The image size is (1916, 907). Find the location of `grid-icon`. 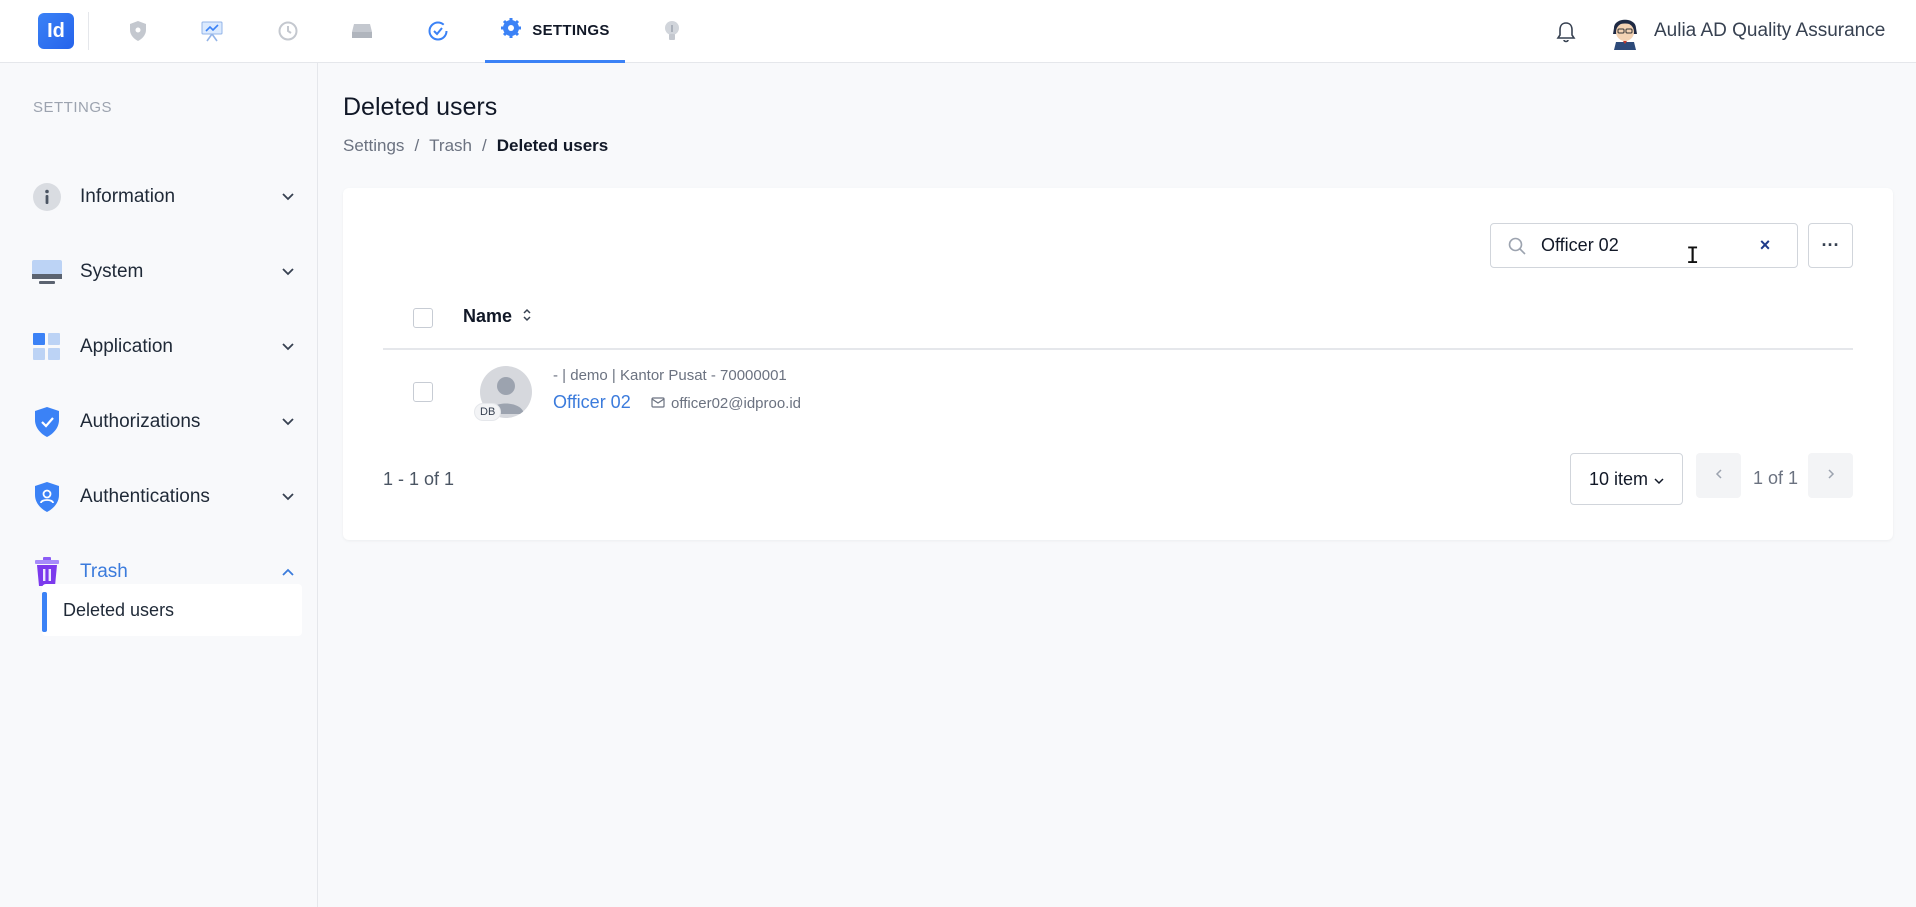

grid-icon is located at coordinates (47, 347).